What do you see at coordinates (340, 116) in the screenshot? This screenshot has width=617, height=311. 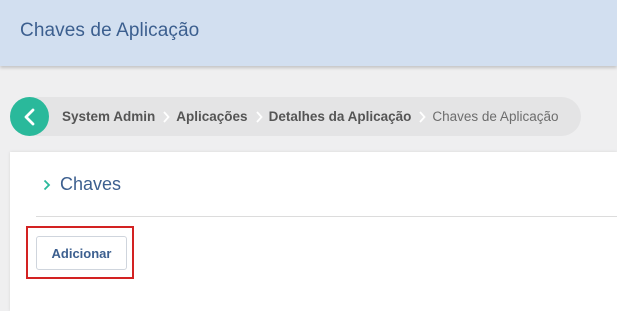 I see `breadcrumb-item-detalhes-da-aplicacao: Detalhes da Aplicação` at bounding box center [340, 116].